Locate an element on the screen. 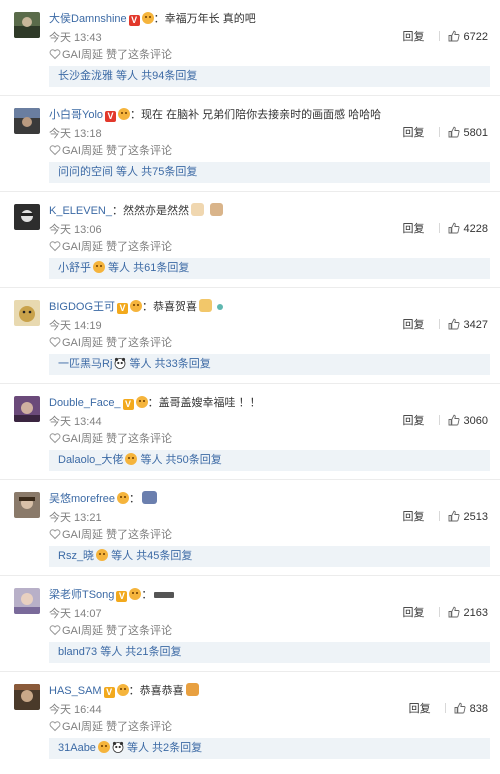 The height and width of the screenshot is (774, 500). reply-username: Dalaolo_大佬 is located at coordinates (90, 460).